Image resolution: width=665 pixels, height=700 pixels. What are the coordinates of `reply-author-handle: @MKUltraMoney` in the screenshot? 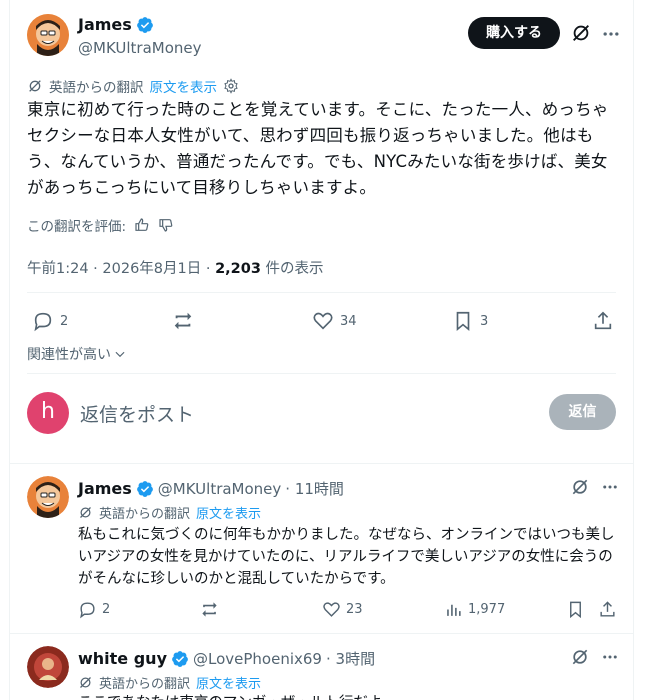 It's located at (220, 489).